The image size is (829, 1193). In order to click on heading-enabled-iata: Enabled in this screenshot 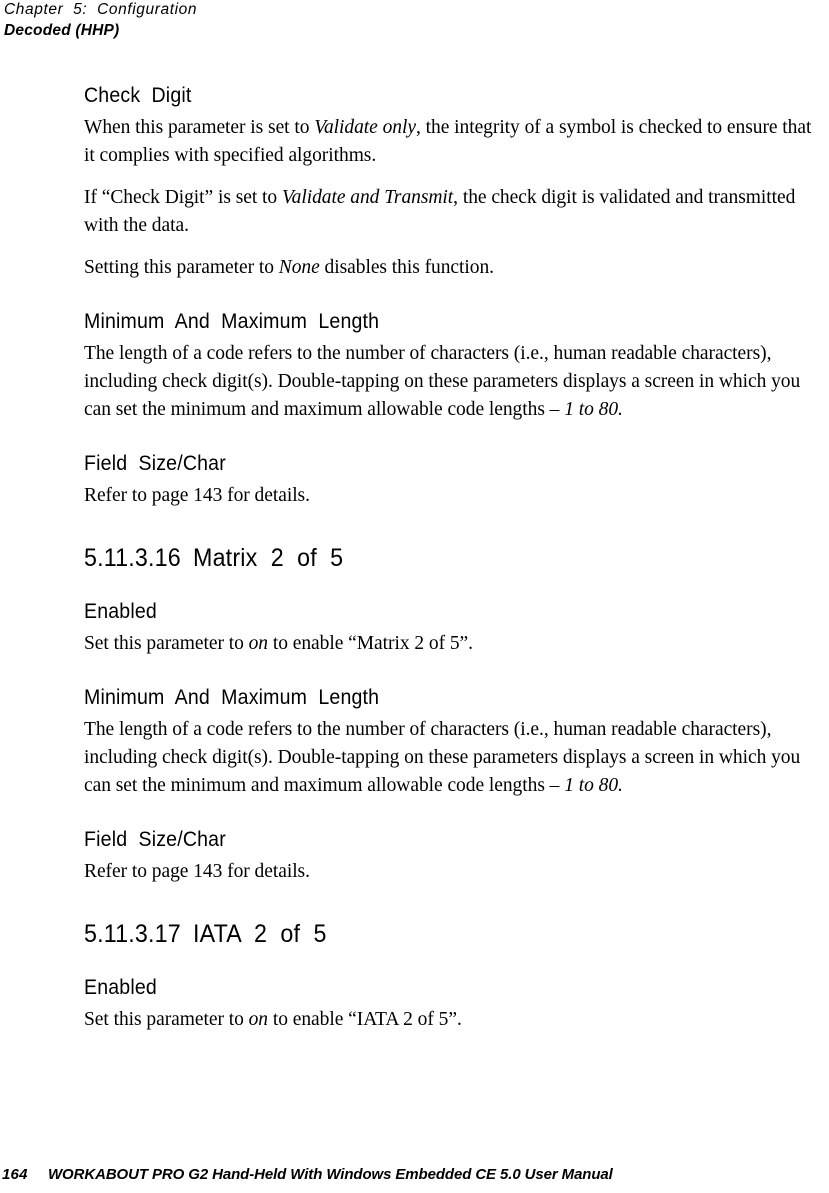, I will do `click(120, 987)`.